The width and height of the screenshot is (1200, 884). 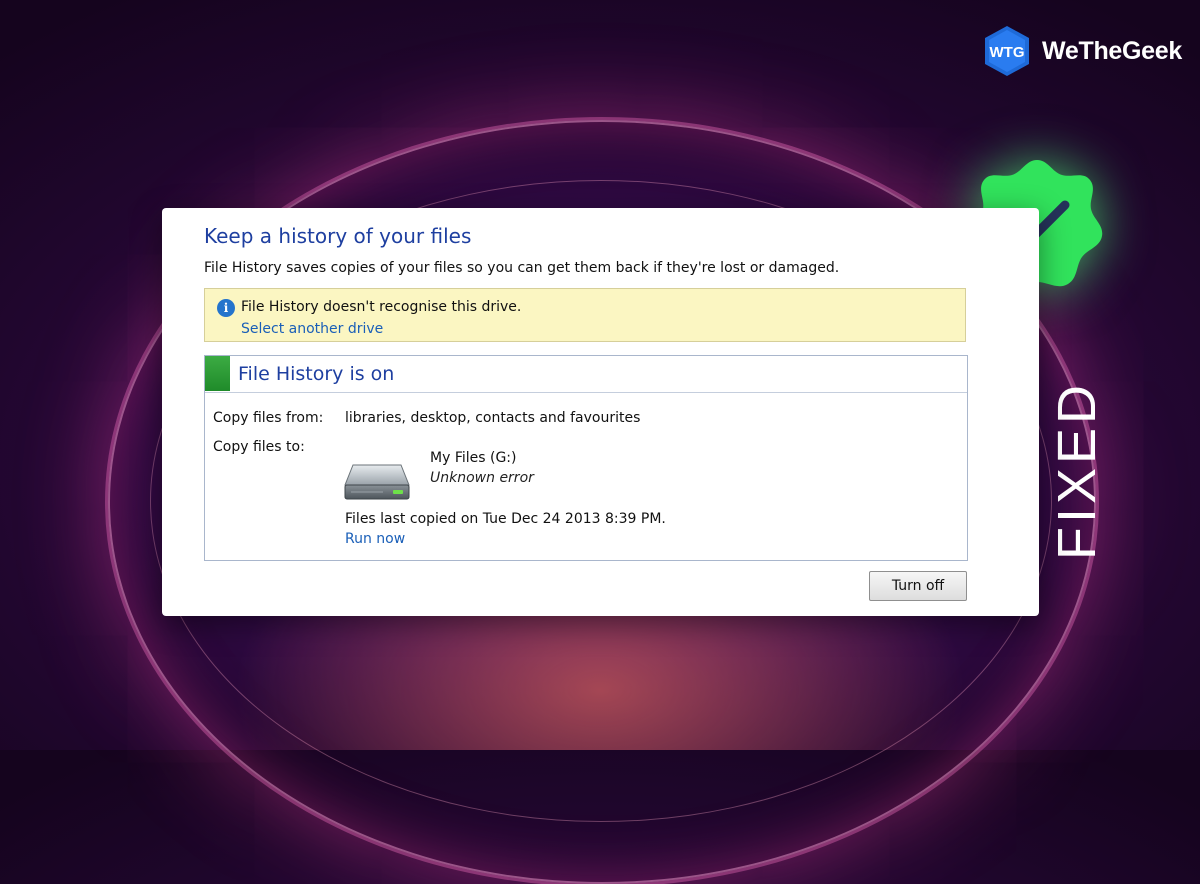 What do you see at coordinates (482, 478) in the screenshot?
I see `drive-status: Unknown error` at bounding box center [482, 478].